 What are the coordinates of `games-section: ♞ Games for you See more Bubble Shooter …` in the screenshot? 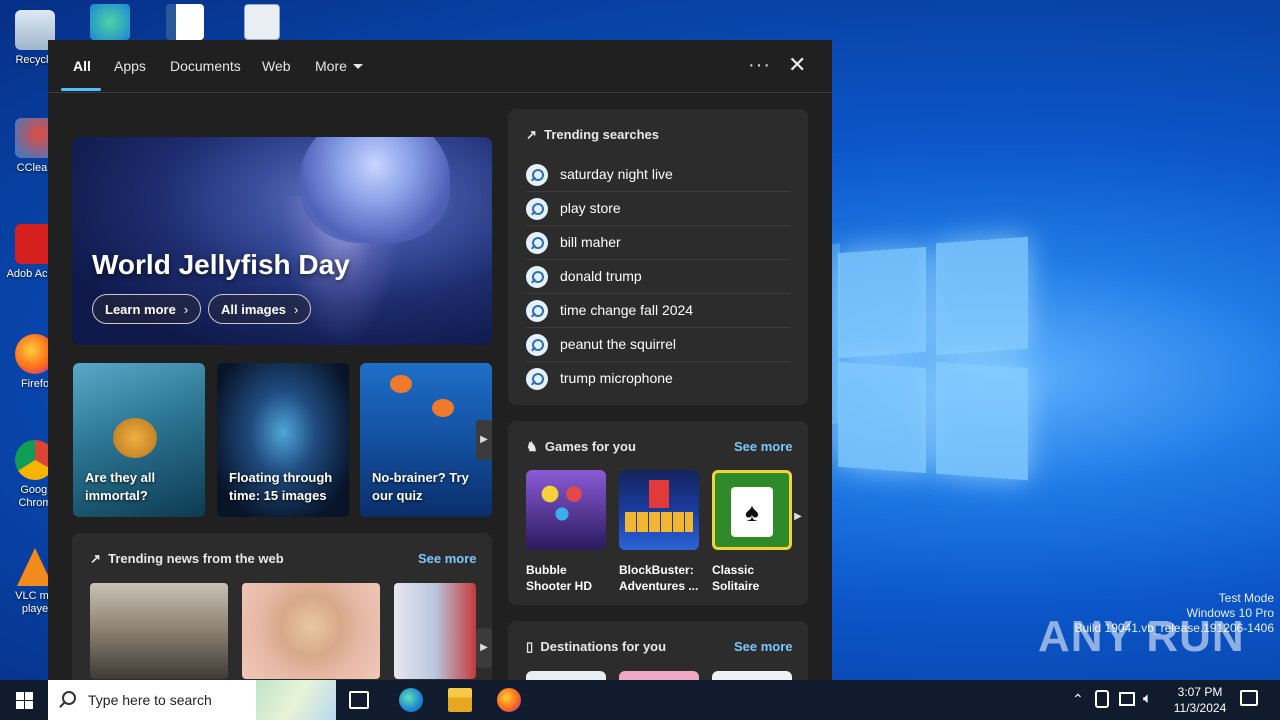 It's located at (658, 513).